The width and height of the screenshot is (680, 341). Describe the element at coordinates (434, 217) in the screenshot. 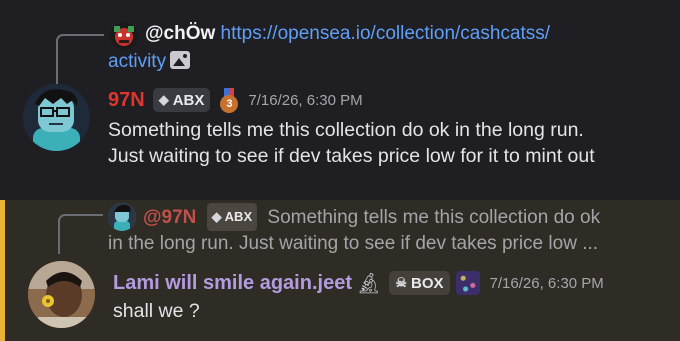

I see `reply-text-line-1: Something tells me this collection do ok` at that location.